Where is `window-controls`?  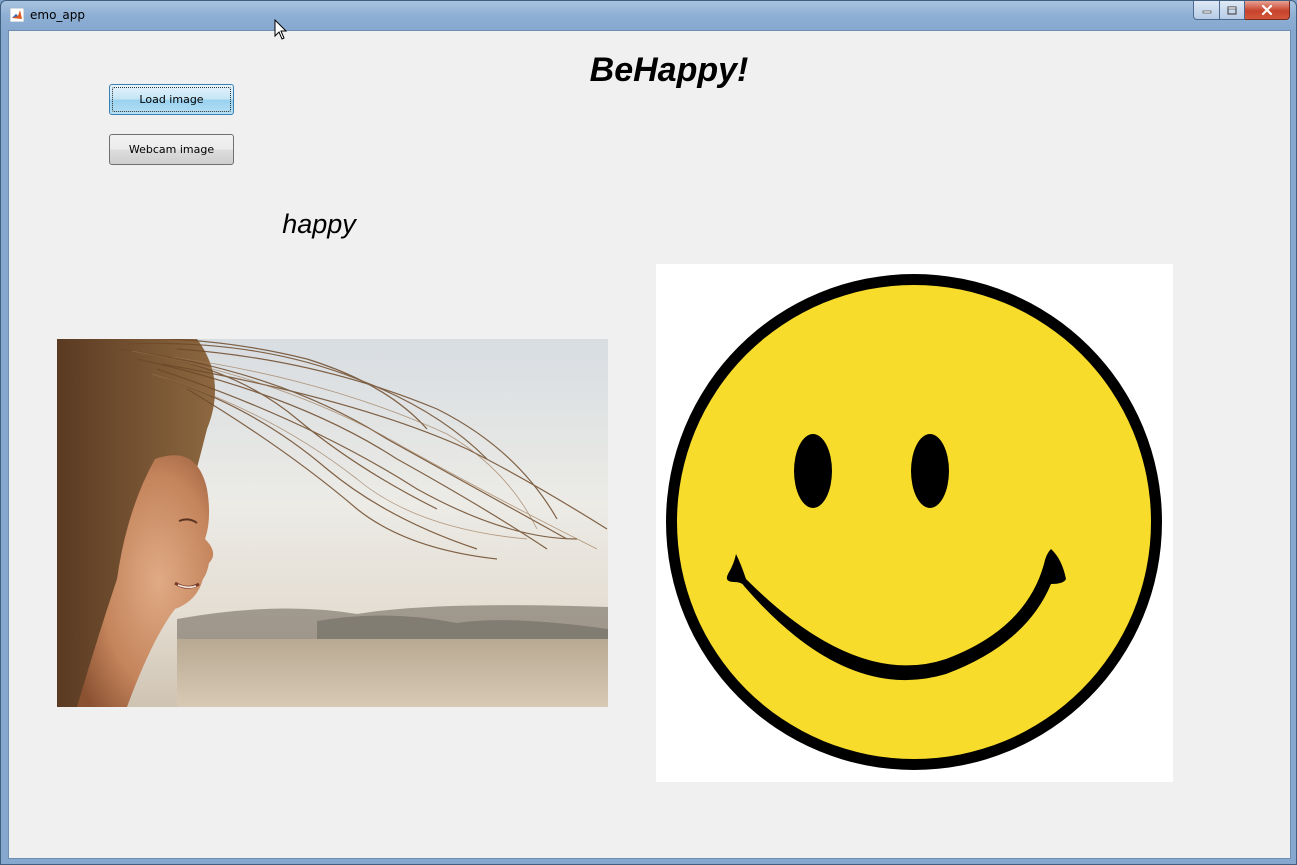
window-controls is located at coordinates (1241, 10).